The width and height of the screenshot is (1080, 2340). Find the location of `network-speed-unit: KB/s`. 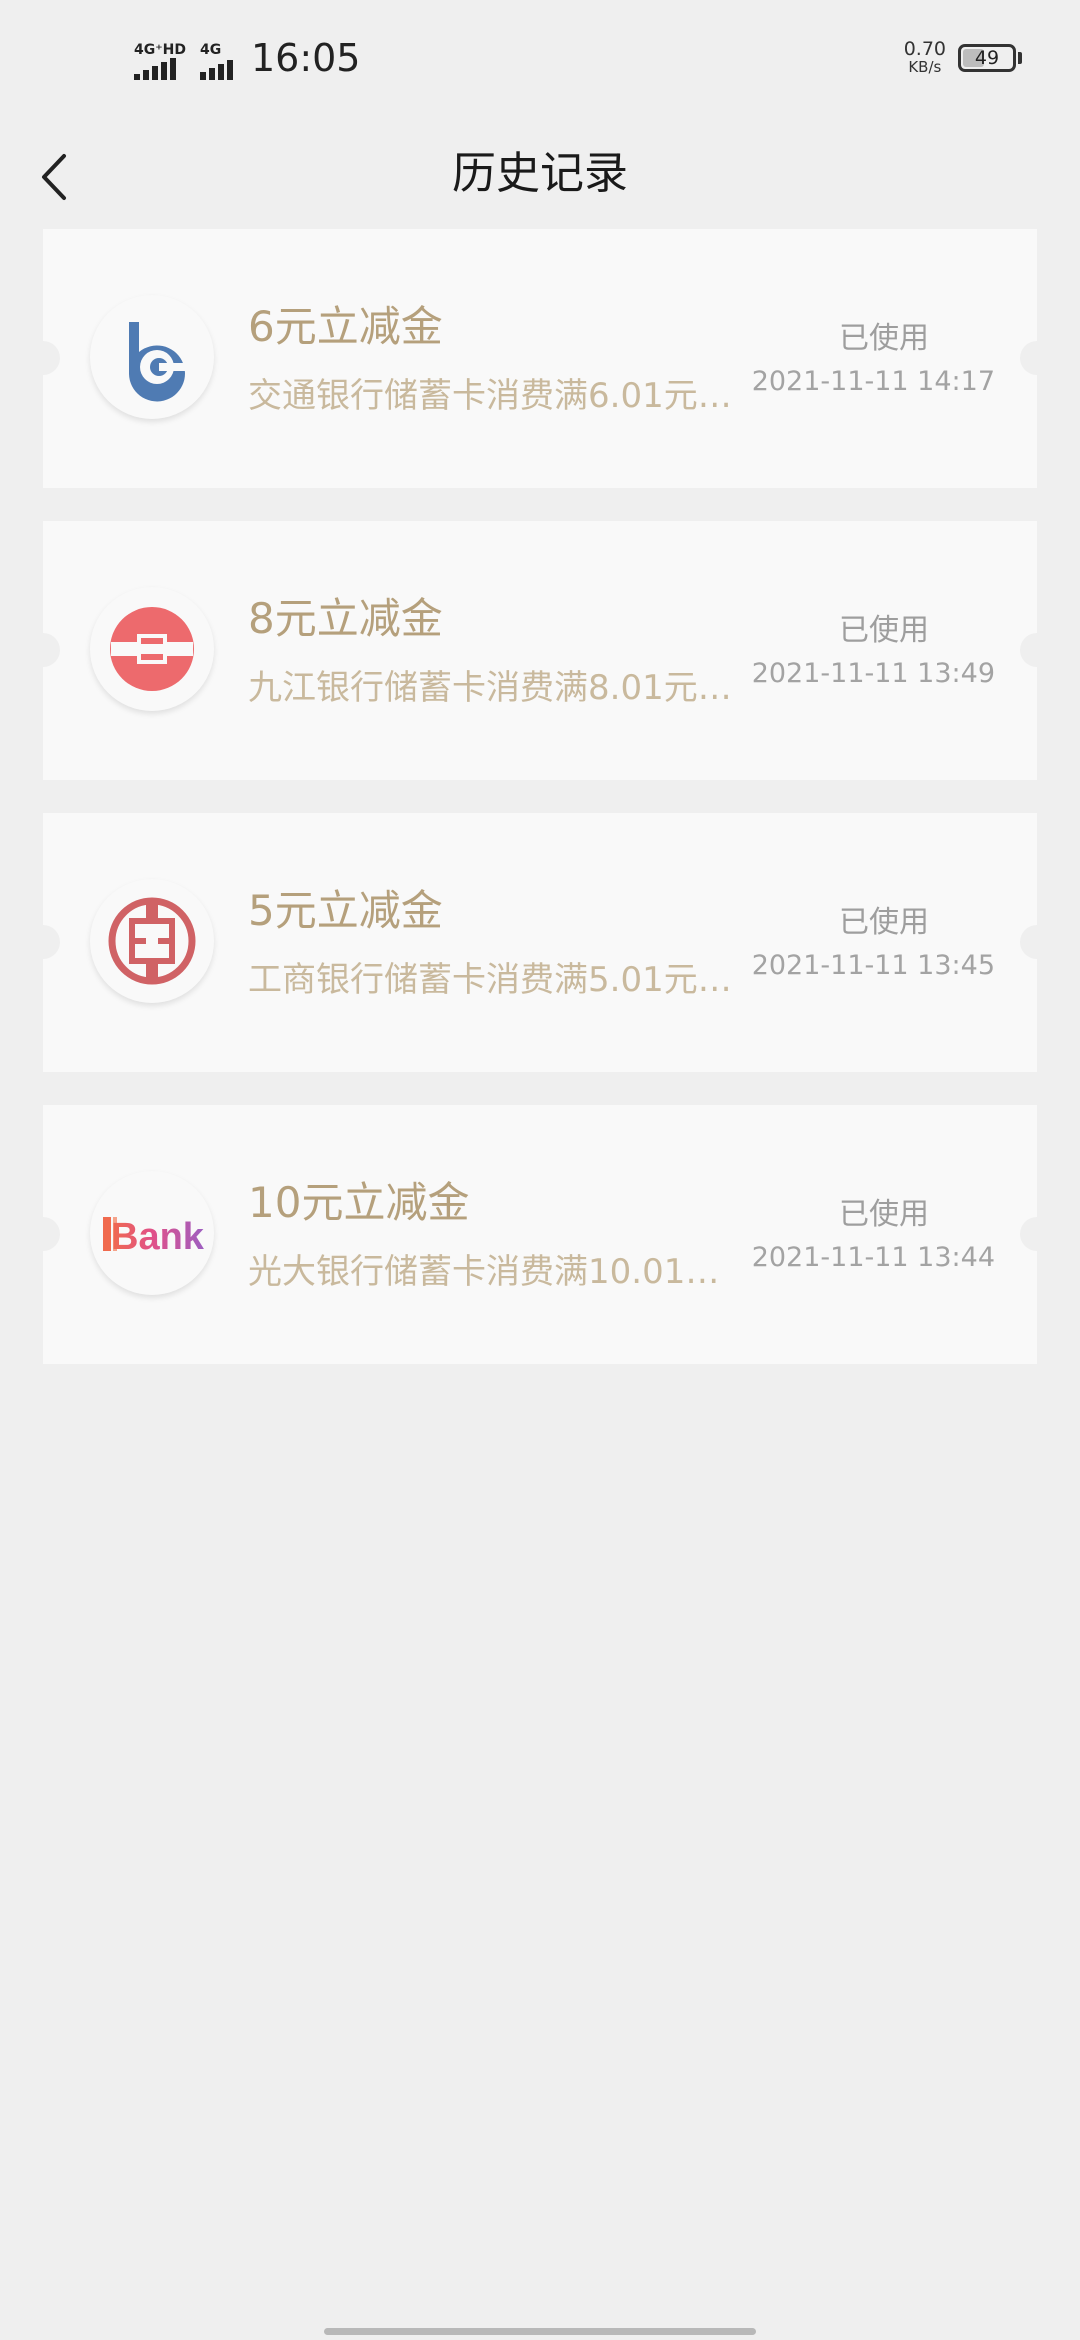

network-speed-unit: KB/s is located at coordinates (925, 67).